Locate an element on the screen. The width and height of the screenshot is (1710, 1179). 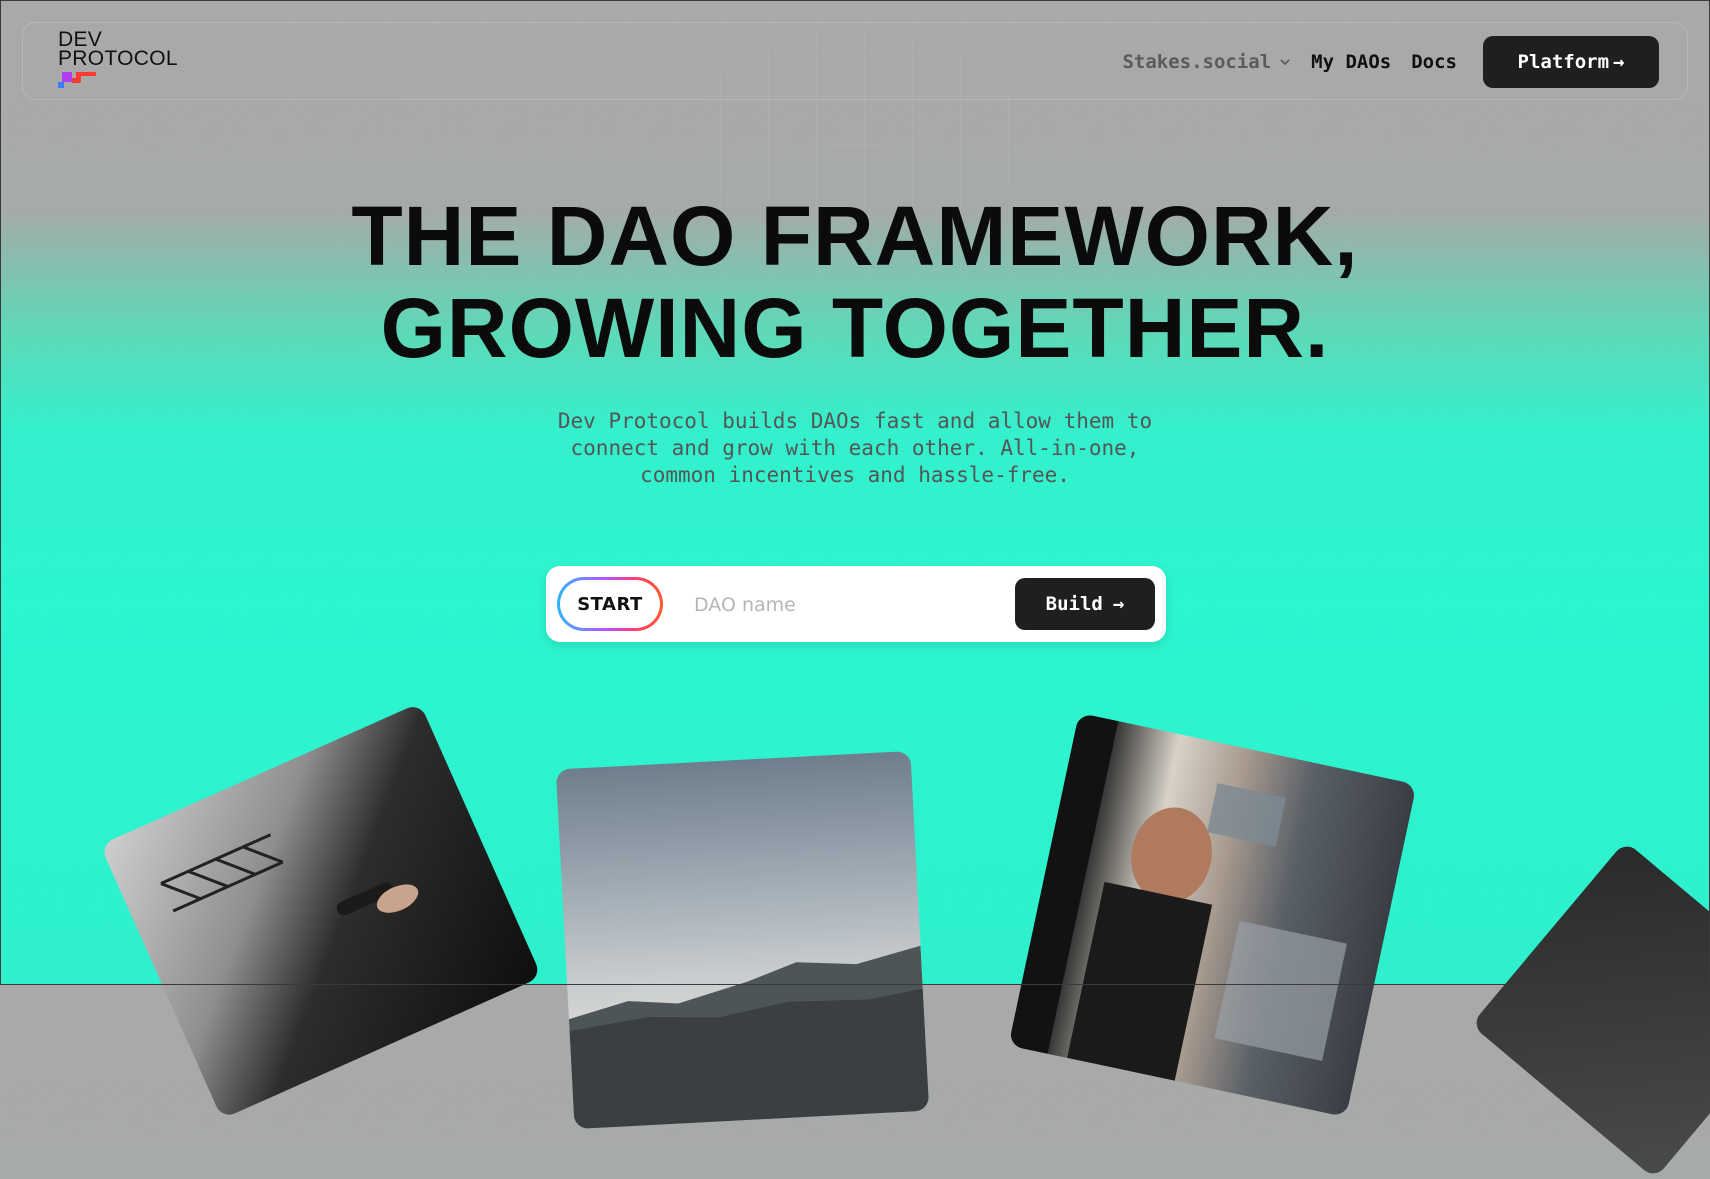
dao-name-input is located at coordinates (844, 605).